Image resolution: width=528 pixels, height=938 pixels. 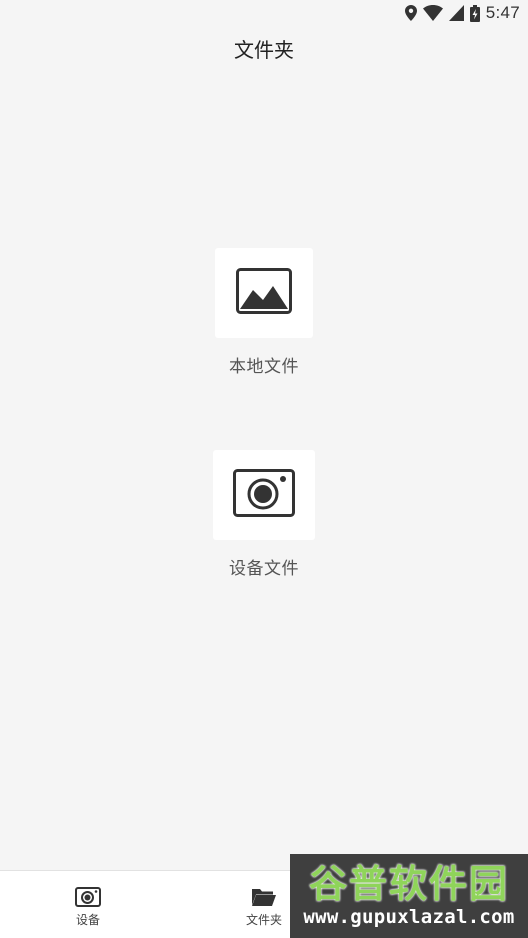 I want to click on wifi-icon, so click(x=432, y=13).